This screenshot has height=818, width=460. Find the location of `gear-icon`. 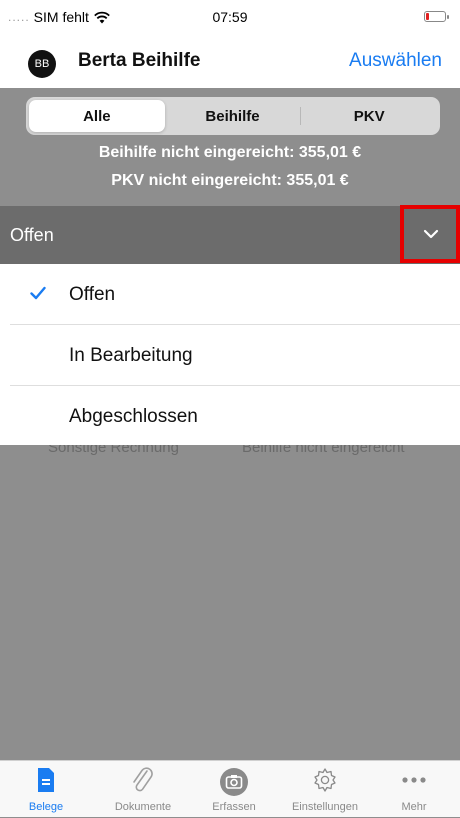

gear-icon is located at coordinates (325, 780).